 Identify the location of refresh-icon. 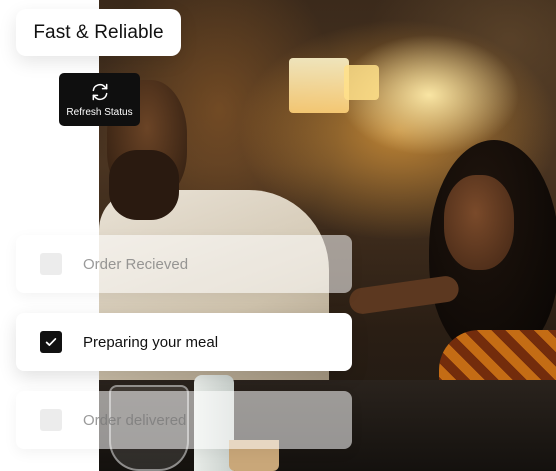
(99, 91).